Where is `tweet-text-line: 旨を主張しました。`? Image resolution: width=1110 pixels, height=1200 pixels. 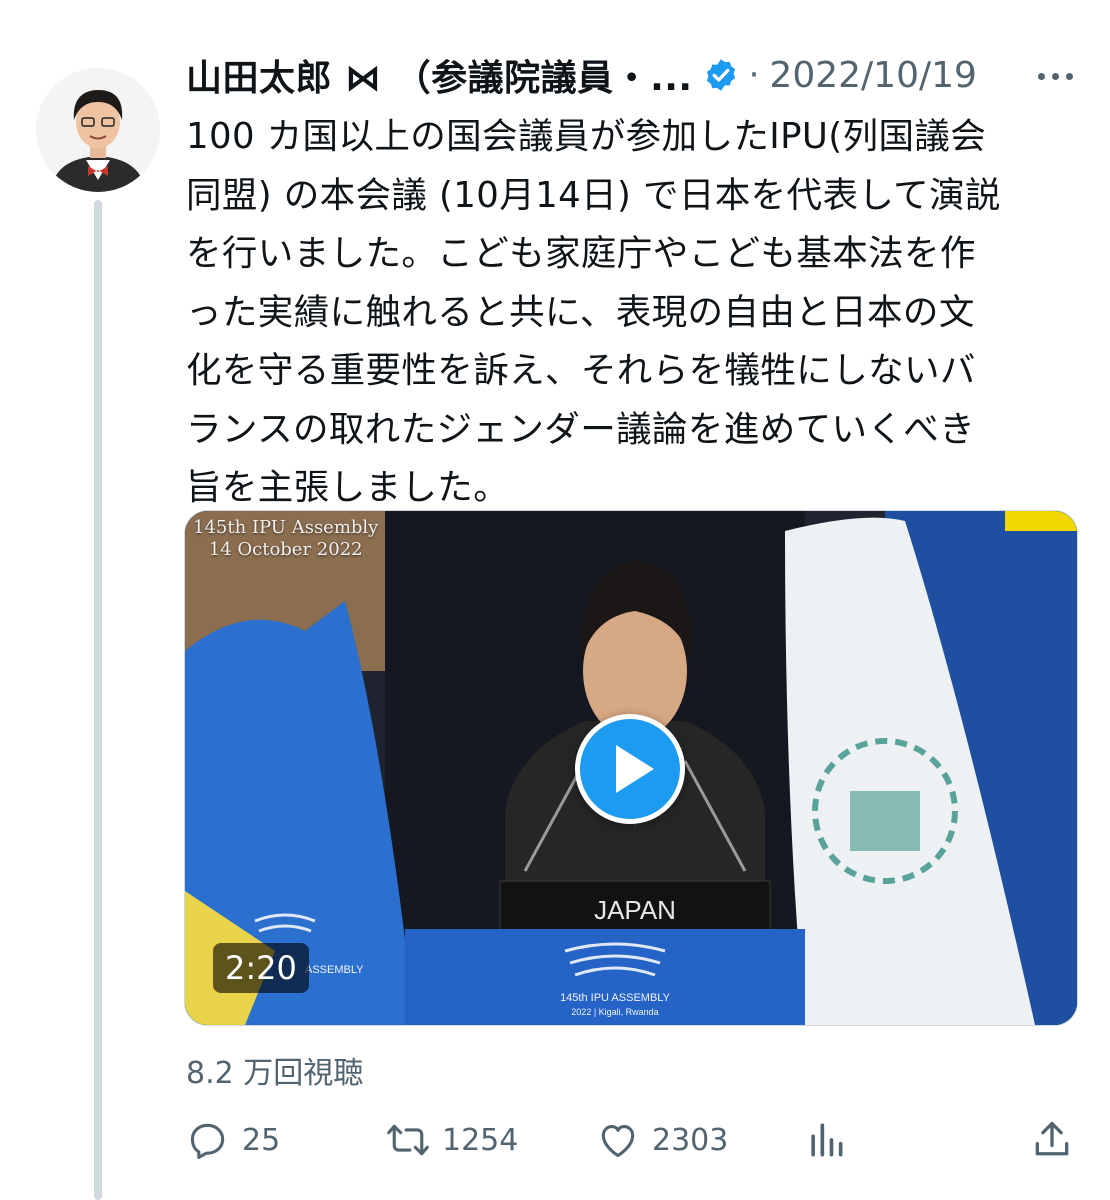 tweet-text-line: 旨を主張しました。 is located at coordinates (348, 487).